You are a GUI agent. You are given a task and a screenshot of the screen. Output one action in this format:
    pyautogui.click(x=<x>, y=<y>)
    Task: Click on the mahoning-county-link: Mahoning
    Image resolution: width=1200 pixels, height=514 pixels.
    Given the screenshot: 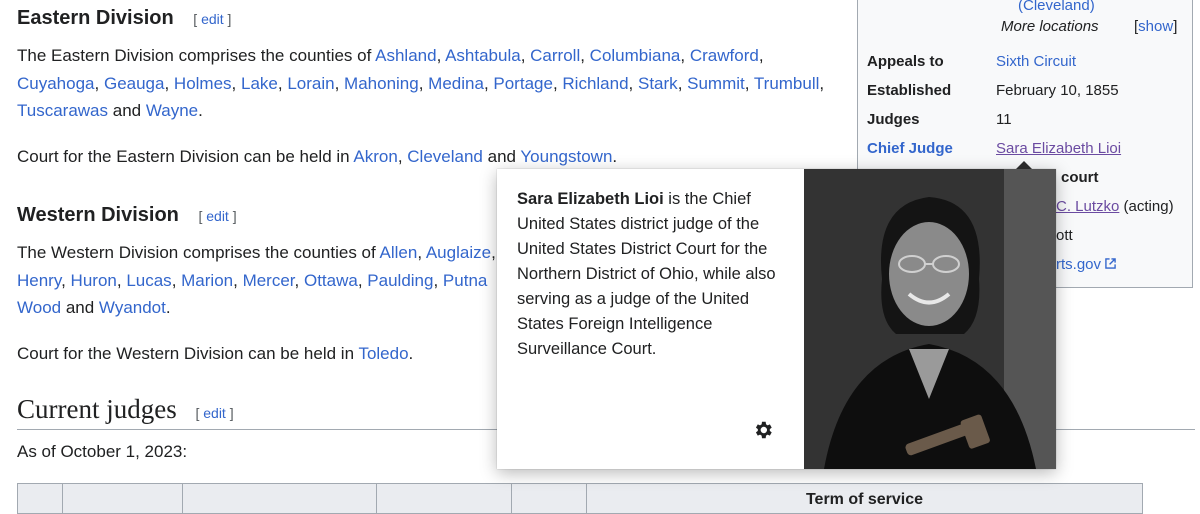 What is the action you would take?
    pyautogui.click(x=381, y=83)
    